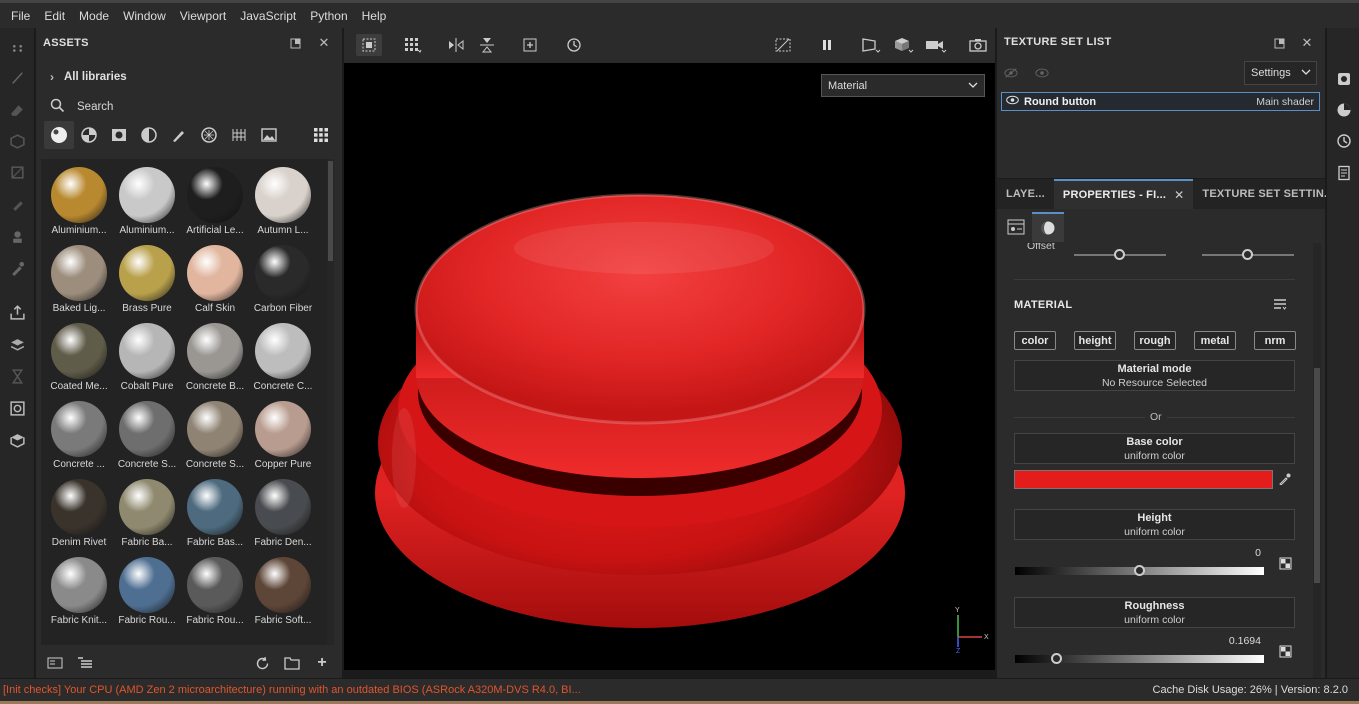 This screenshot has height=704, width=1359. I want to click on polygon-fill-icon, so click(17, 172).